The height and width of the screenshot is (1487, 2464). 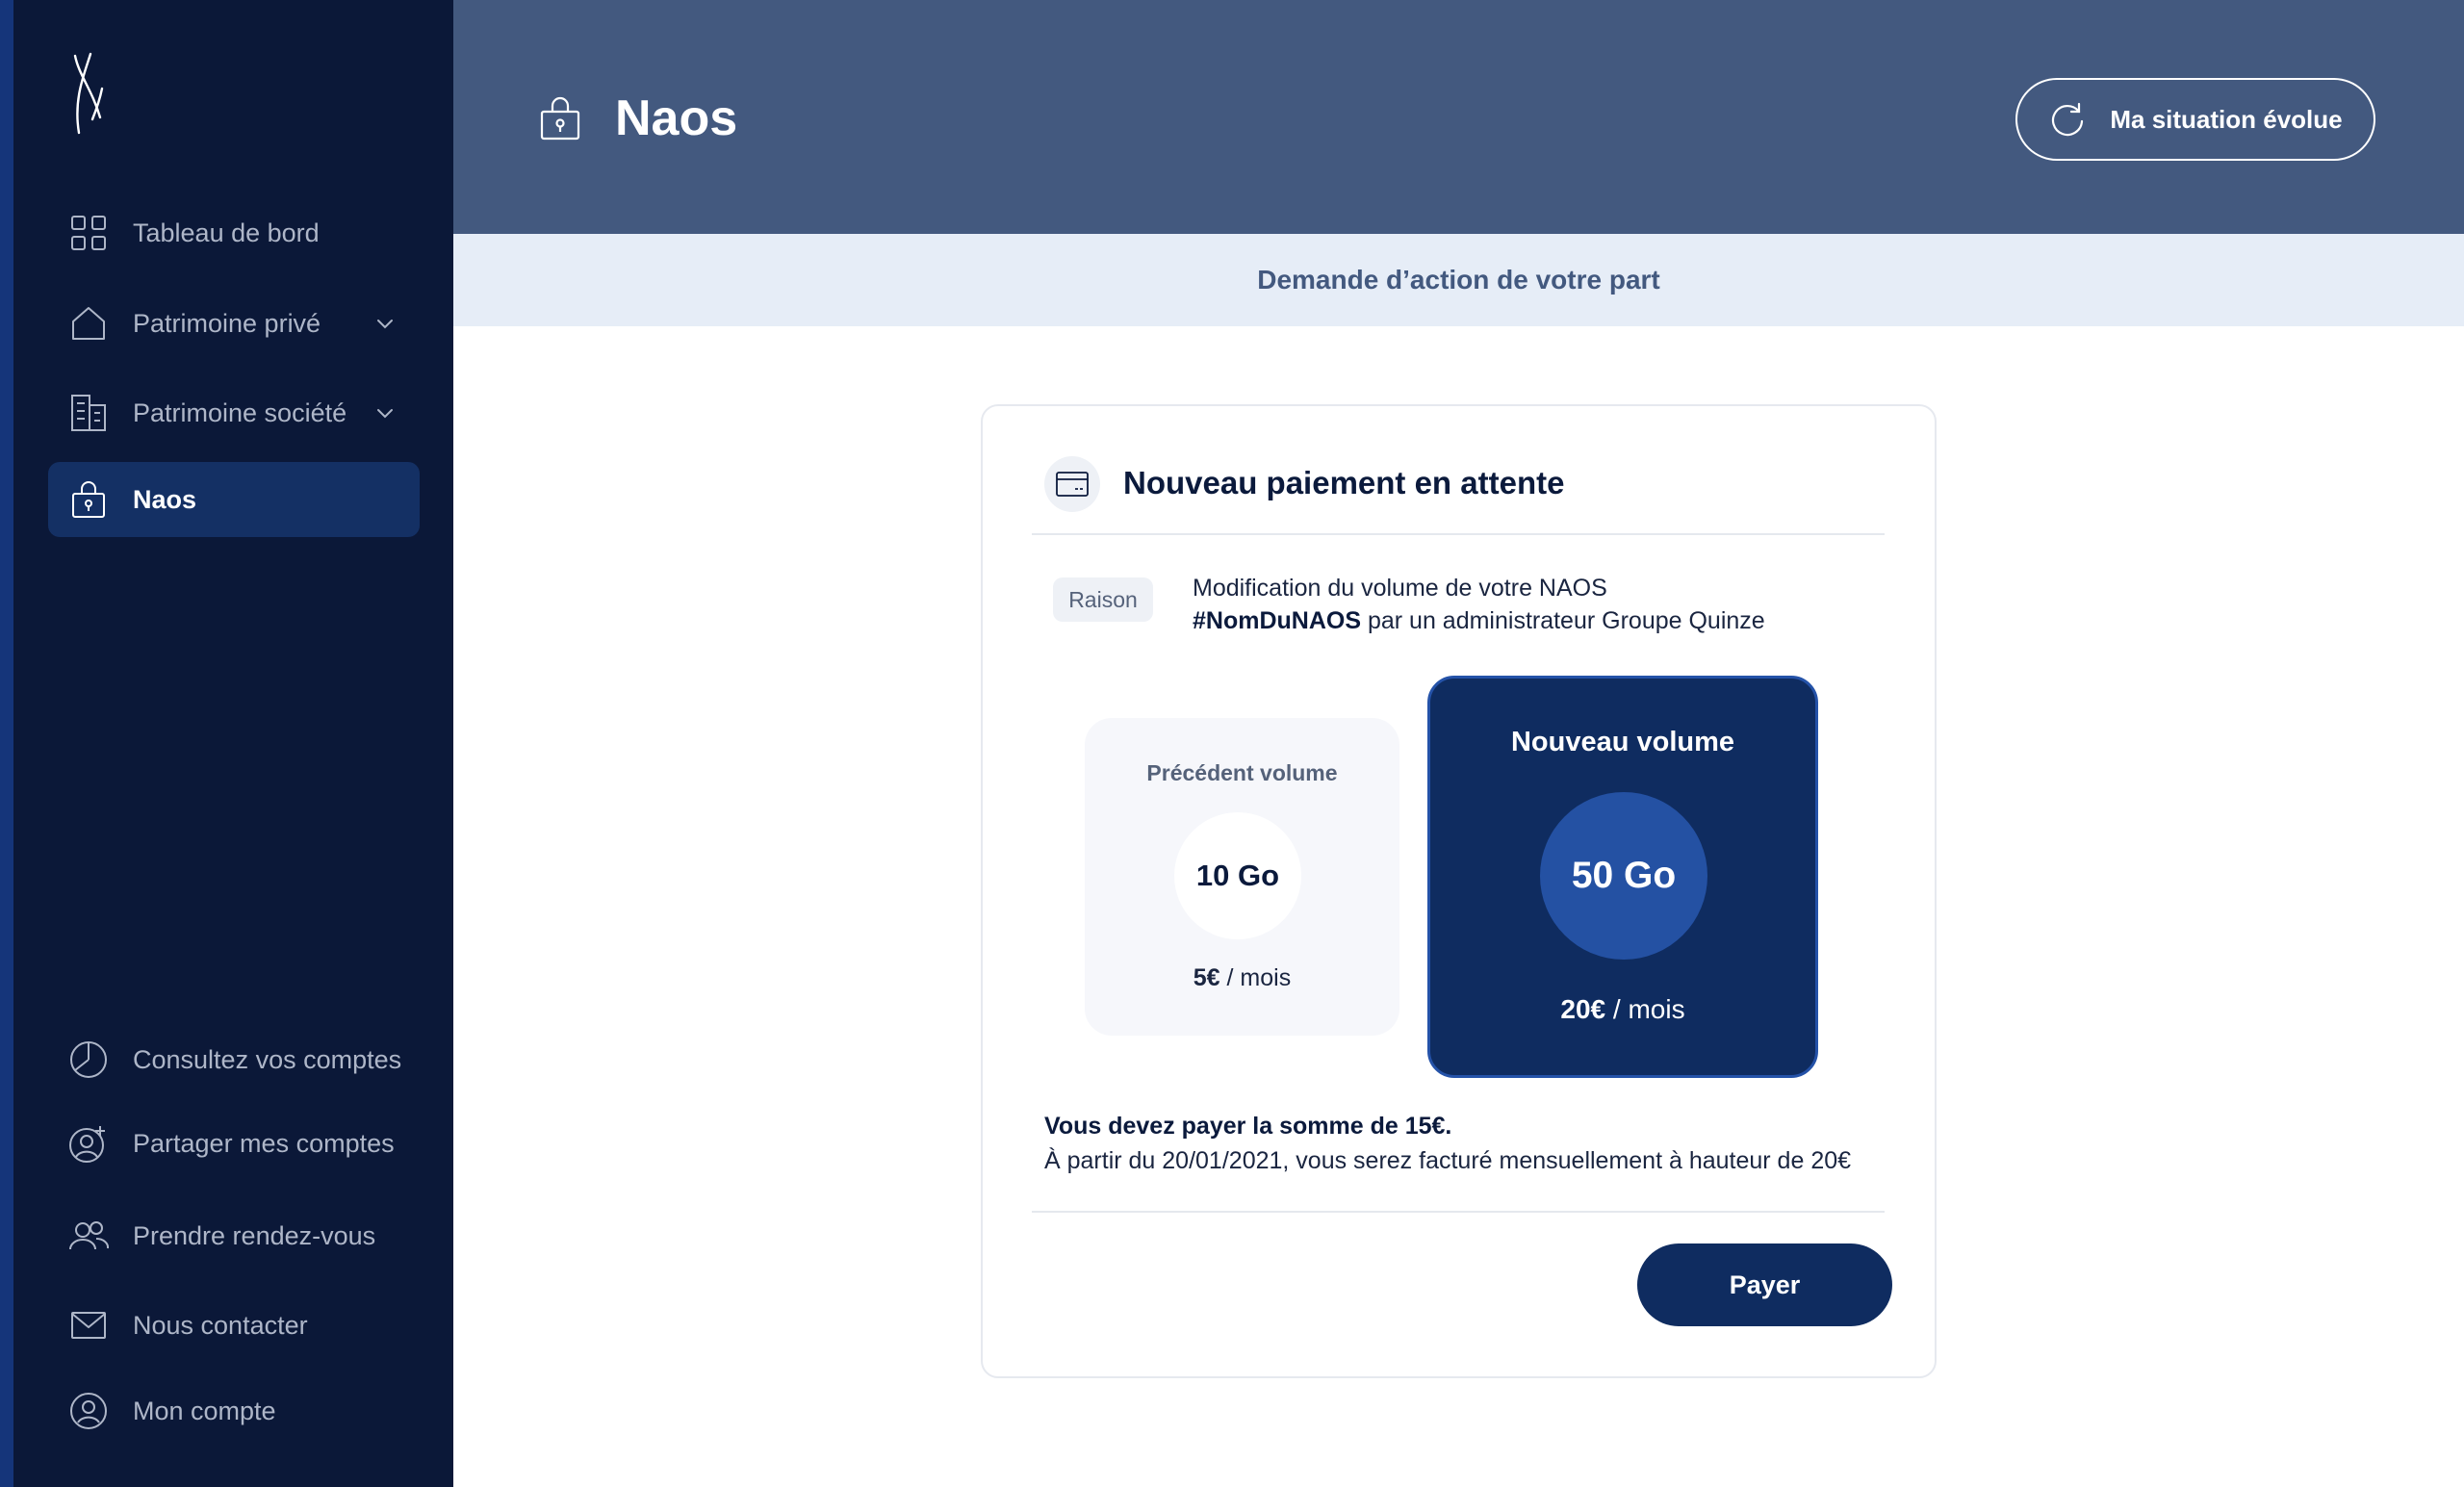 What do you see at coordinates (88, 1325) in the screenshot?
I see `mail-icon` at bounding box center [88, 1325].